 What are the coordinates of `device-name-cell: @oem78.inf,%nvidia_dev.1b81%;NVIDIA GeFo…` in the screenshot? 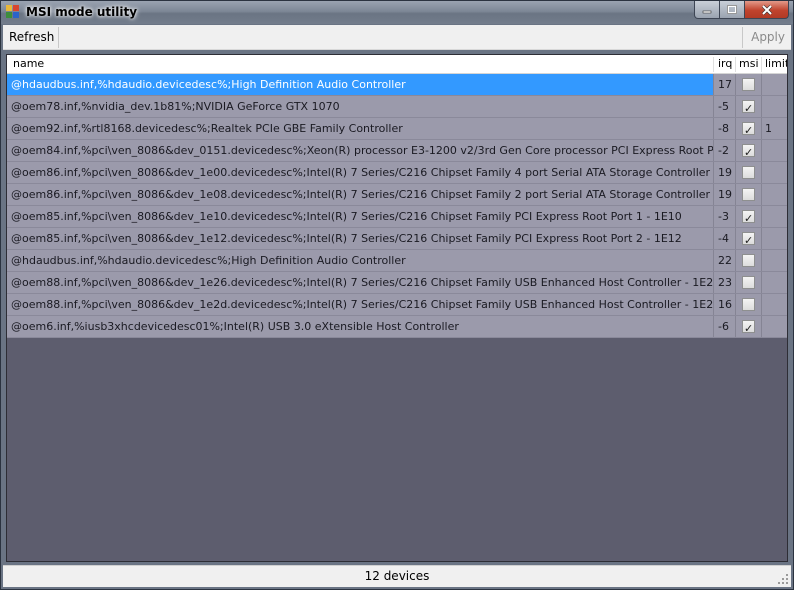 It's located at (360, 106).